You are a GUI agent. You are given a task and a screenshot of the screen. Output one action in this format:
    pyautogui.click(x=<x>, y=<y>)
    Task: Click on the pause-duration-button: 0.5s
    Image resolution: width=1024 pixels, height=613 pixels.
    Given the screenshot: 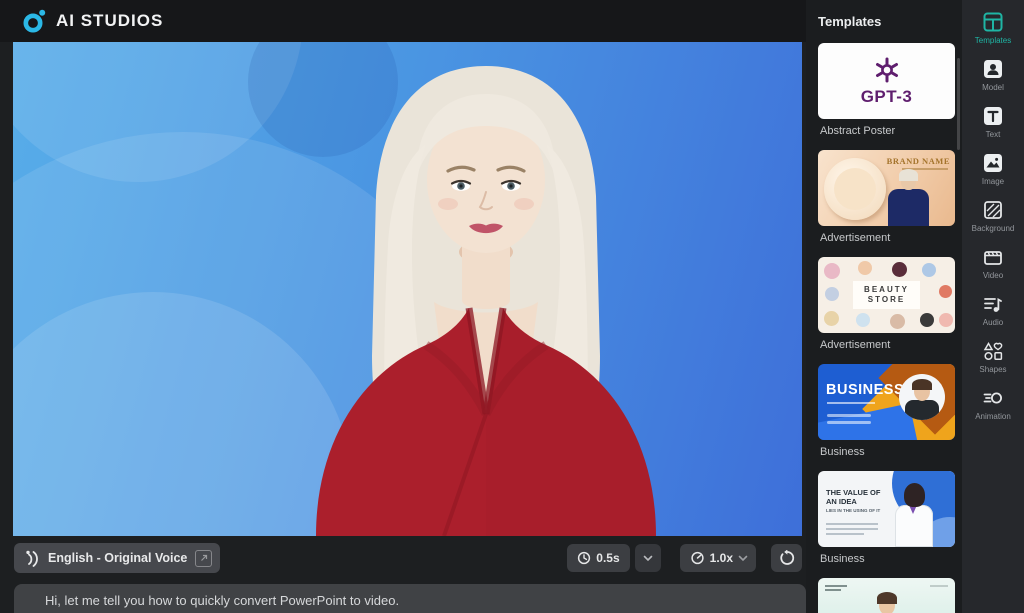 What is the action you would take?
    pyautogui.click(x=598, y=558)
    